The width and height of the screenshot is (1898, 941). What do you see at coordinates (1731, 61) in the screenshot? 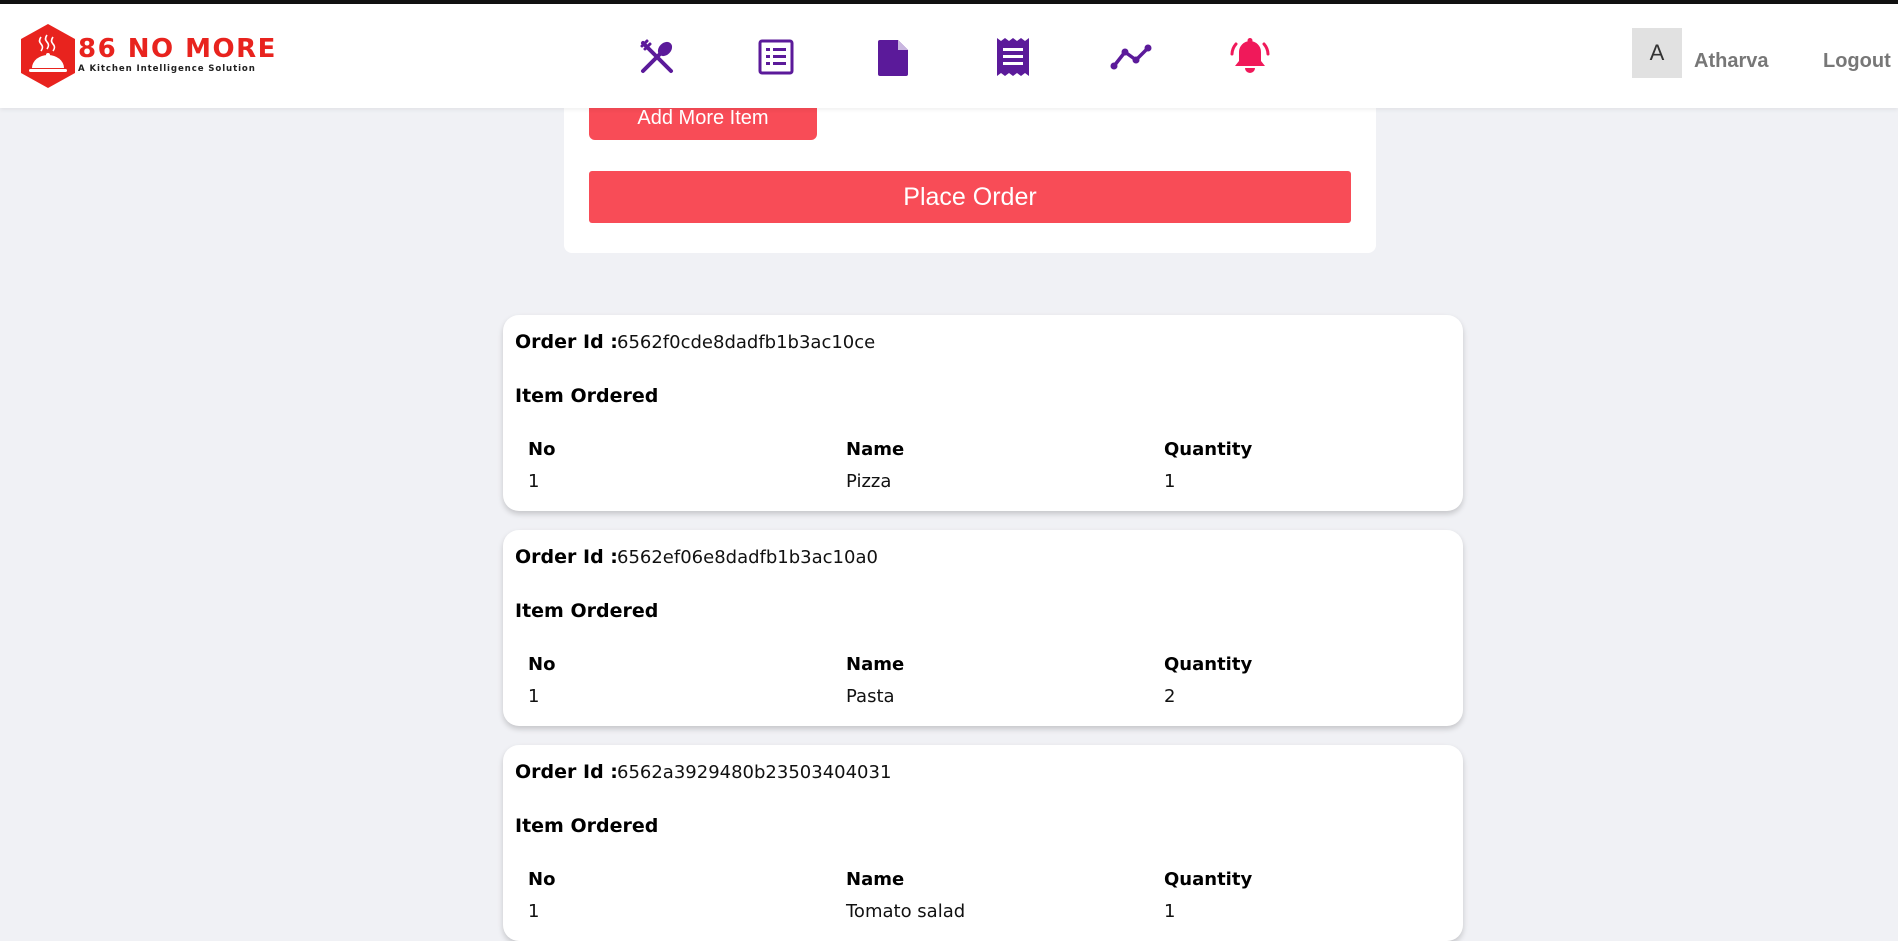
I see `user-name: Atharva` at bounding box center [1731, 61].